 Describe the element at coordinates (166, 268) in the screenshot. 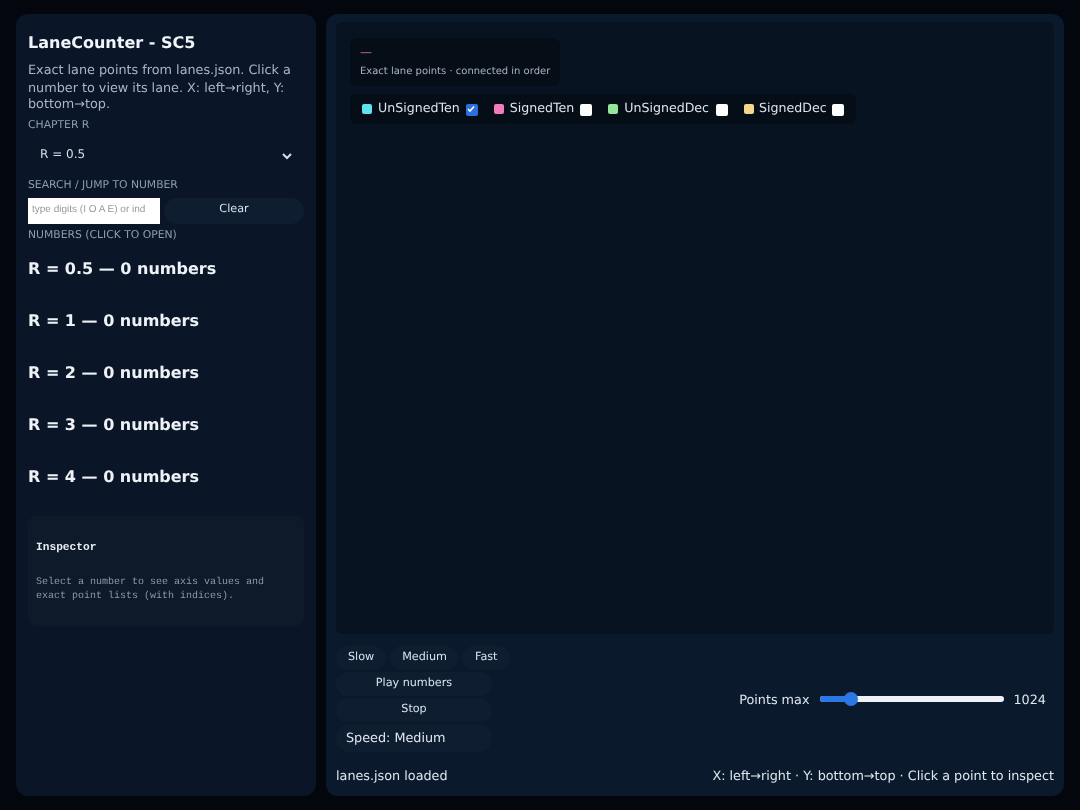

I see `group-heading: R = 0.5 — 0 numbers` at that location.